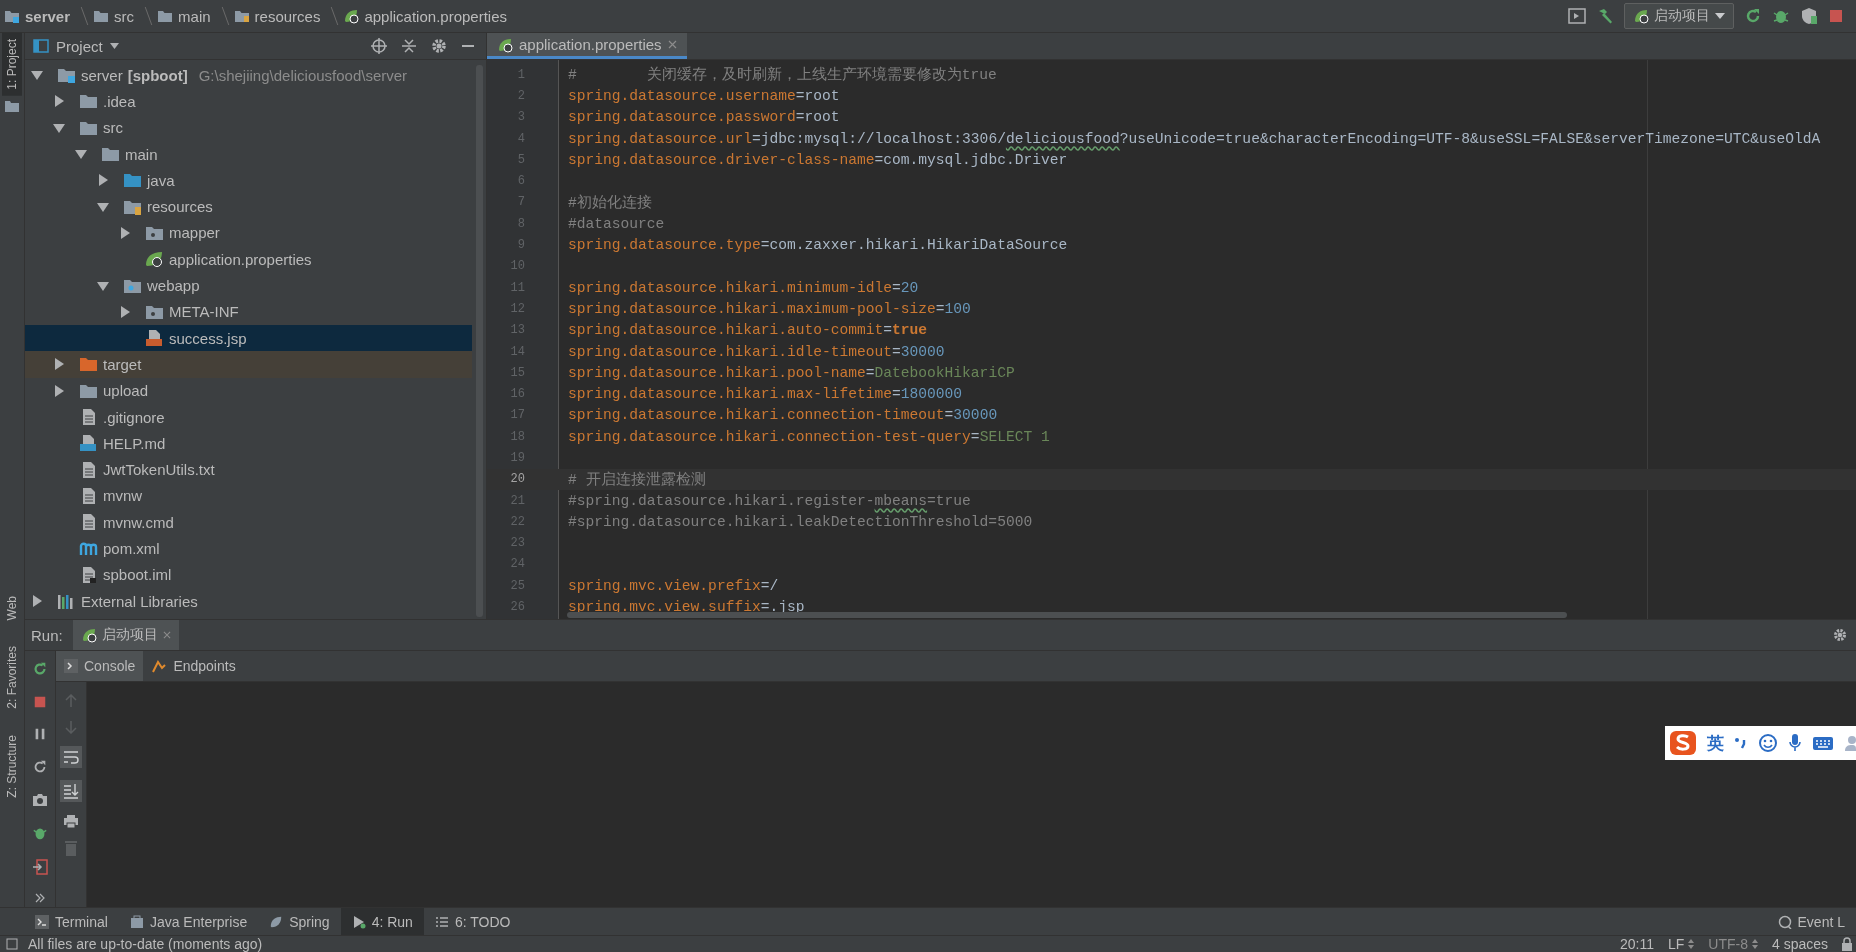  Describe the element at coordinates (184, 16) in the screenshot. I see `breadcrumb: main` at that location.